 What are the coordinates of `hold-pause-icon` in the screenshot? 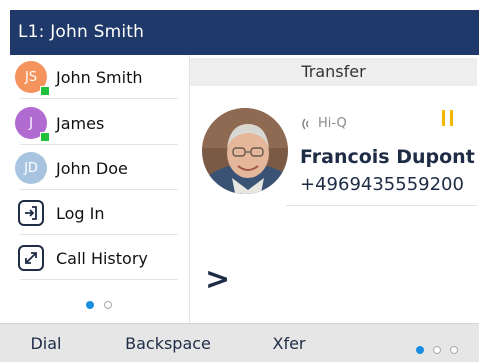 It's located at (448, 120).